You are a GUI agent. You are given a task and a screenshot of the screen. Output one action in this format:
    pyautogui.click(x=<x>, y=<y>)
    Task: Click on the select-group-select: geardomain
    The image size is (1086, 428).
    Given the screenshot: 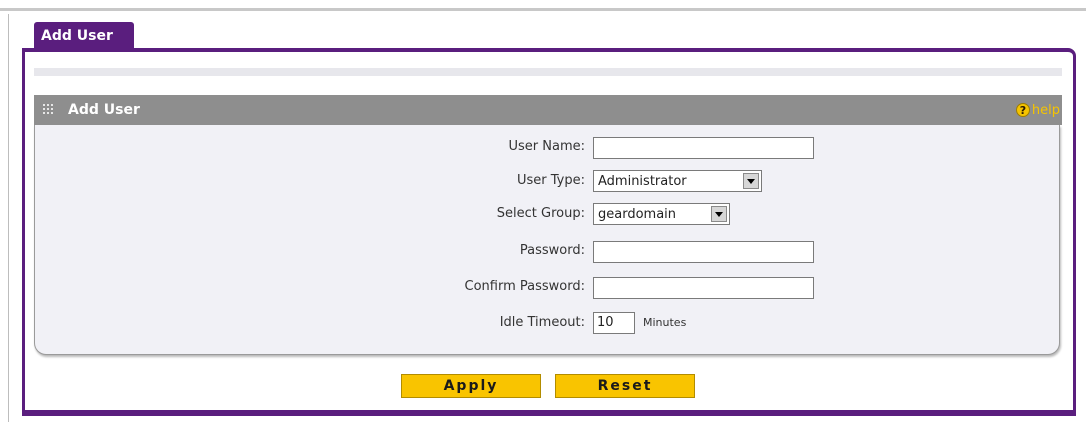 What is the action you would take?
    pyautogui.click(x=661, y=214)
    